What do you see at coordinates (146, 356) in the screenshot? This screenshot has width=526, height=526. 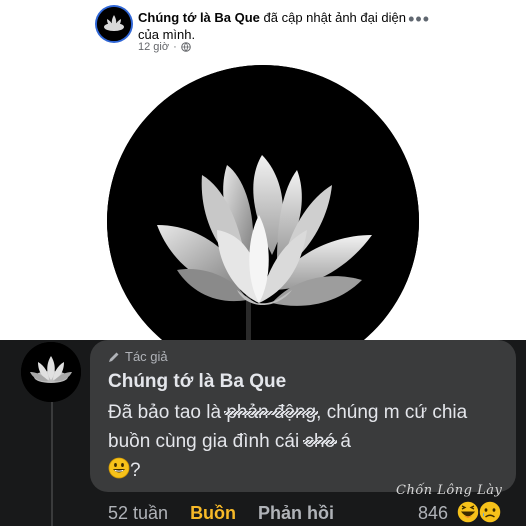 I see `author-badge-label: Tác giả` at bounding box center [146, 356].